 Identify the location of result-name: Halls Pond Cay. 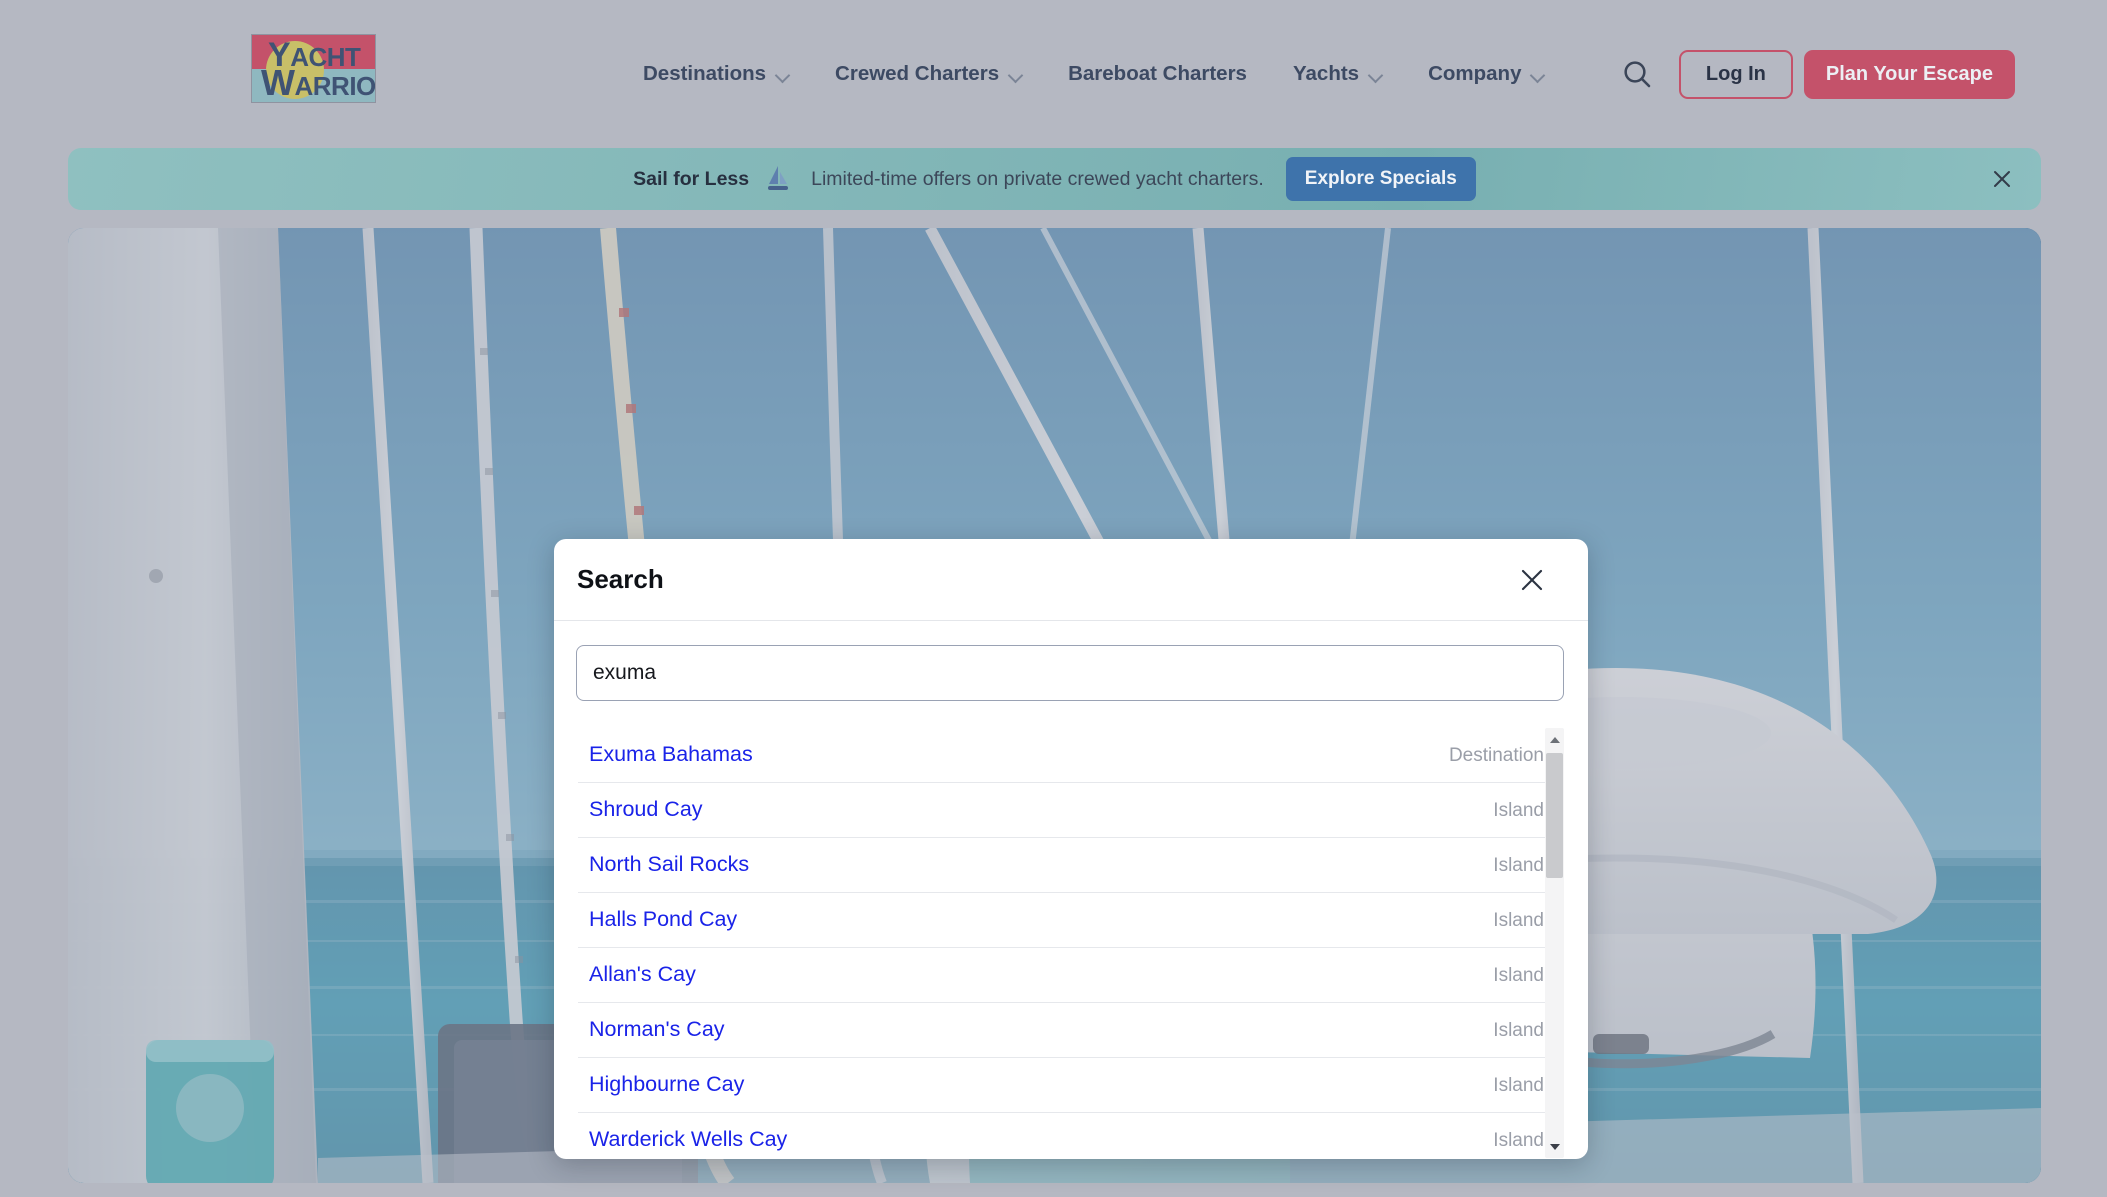
(663, 920).